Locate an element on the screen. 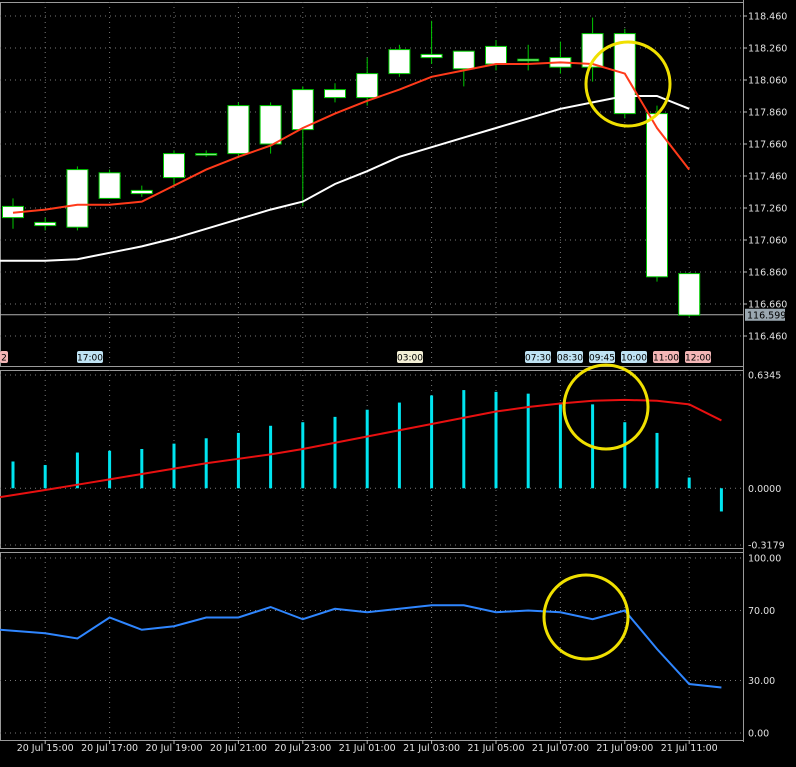 The height and width of the screenshot is (767, 796). time-marker-label: 2 is located at coordinates (4, 359).